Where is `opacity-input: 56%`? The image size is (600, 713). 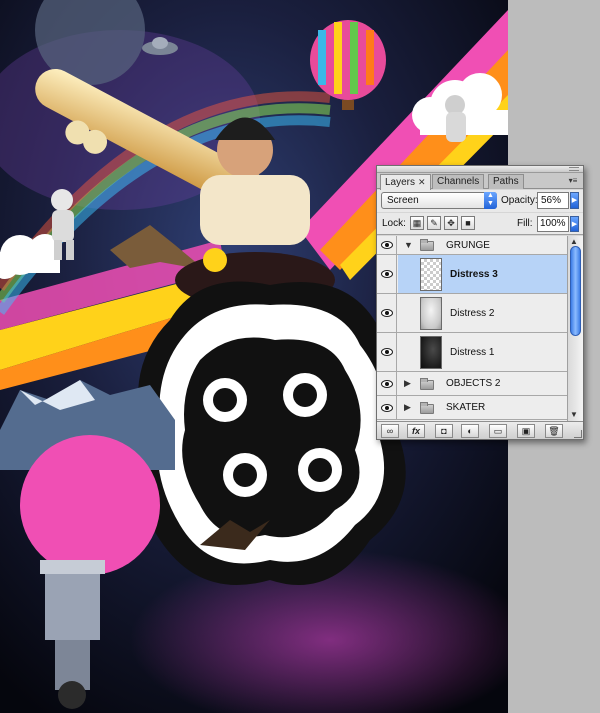
opacity-input: 56% is located at coordinates (553, 200).